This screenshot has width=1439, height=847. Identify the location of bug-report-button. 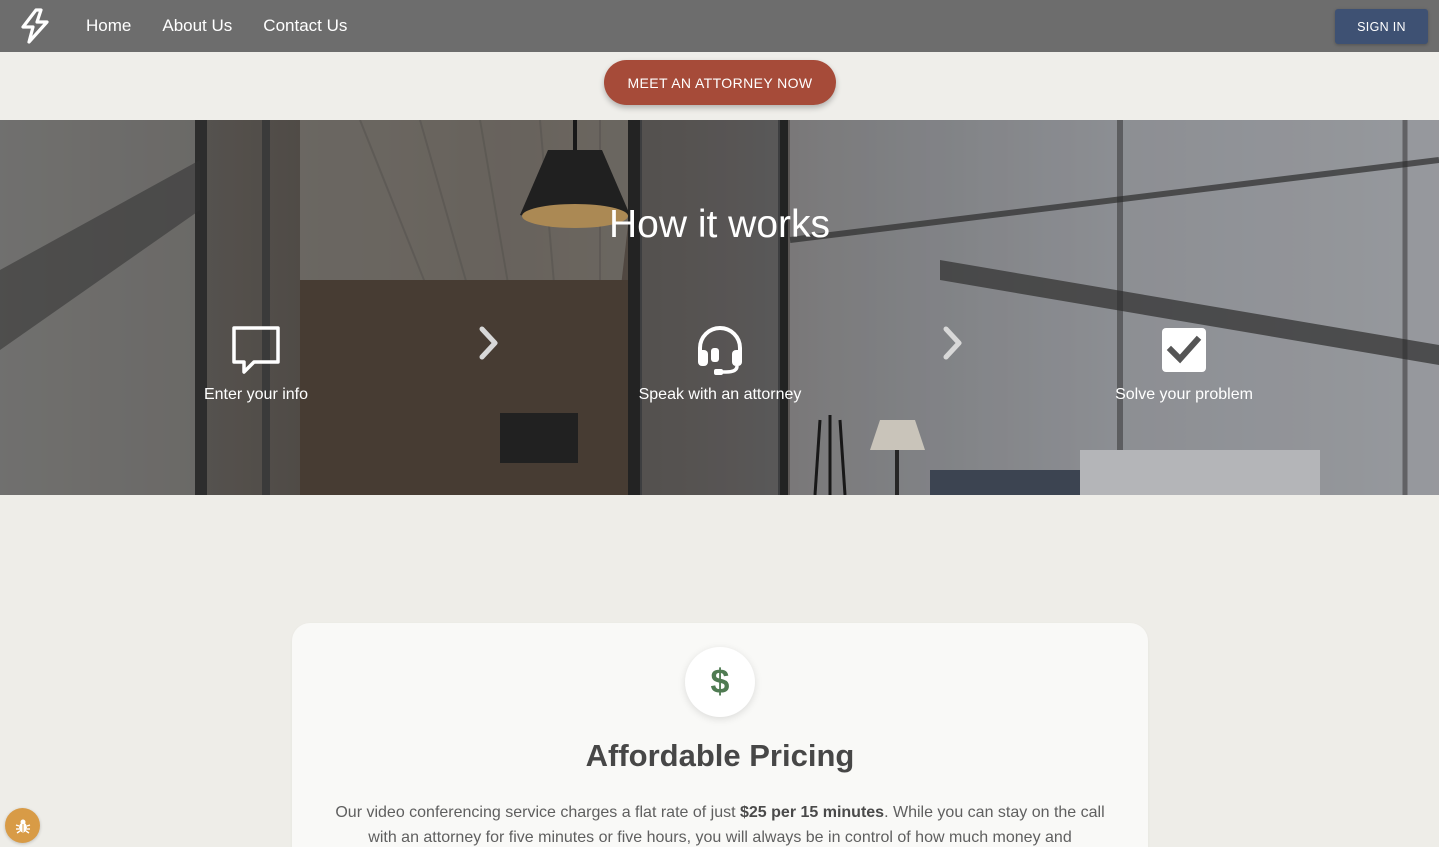
(22, 825).